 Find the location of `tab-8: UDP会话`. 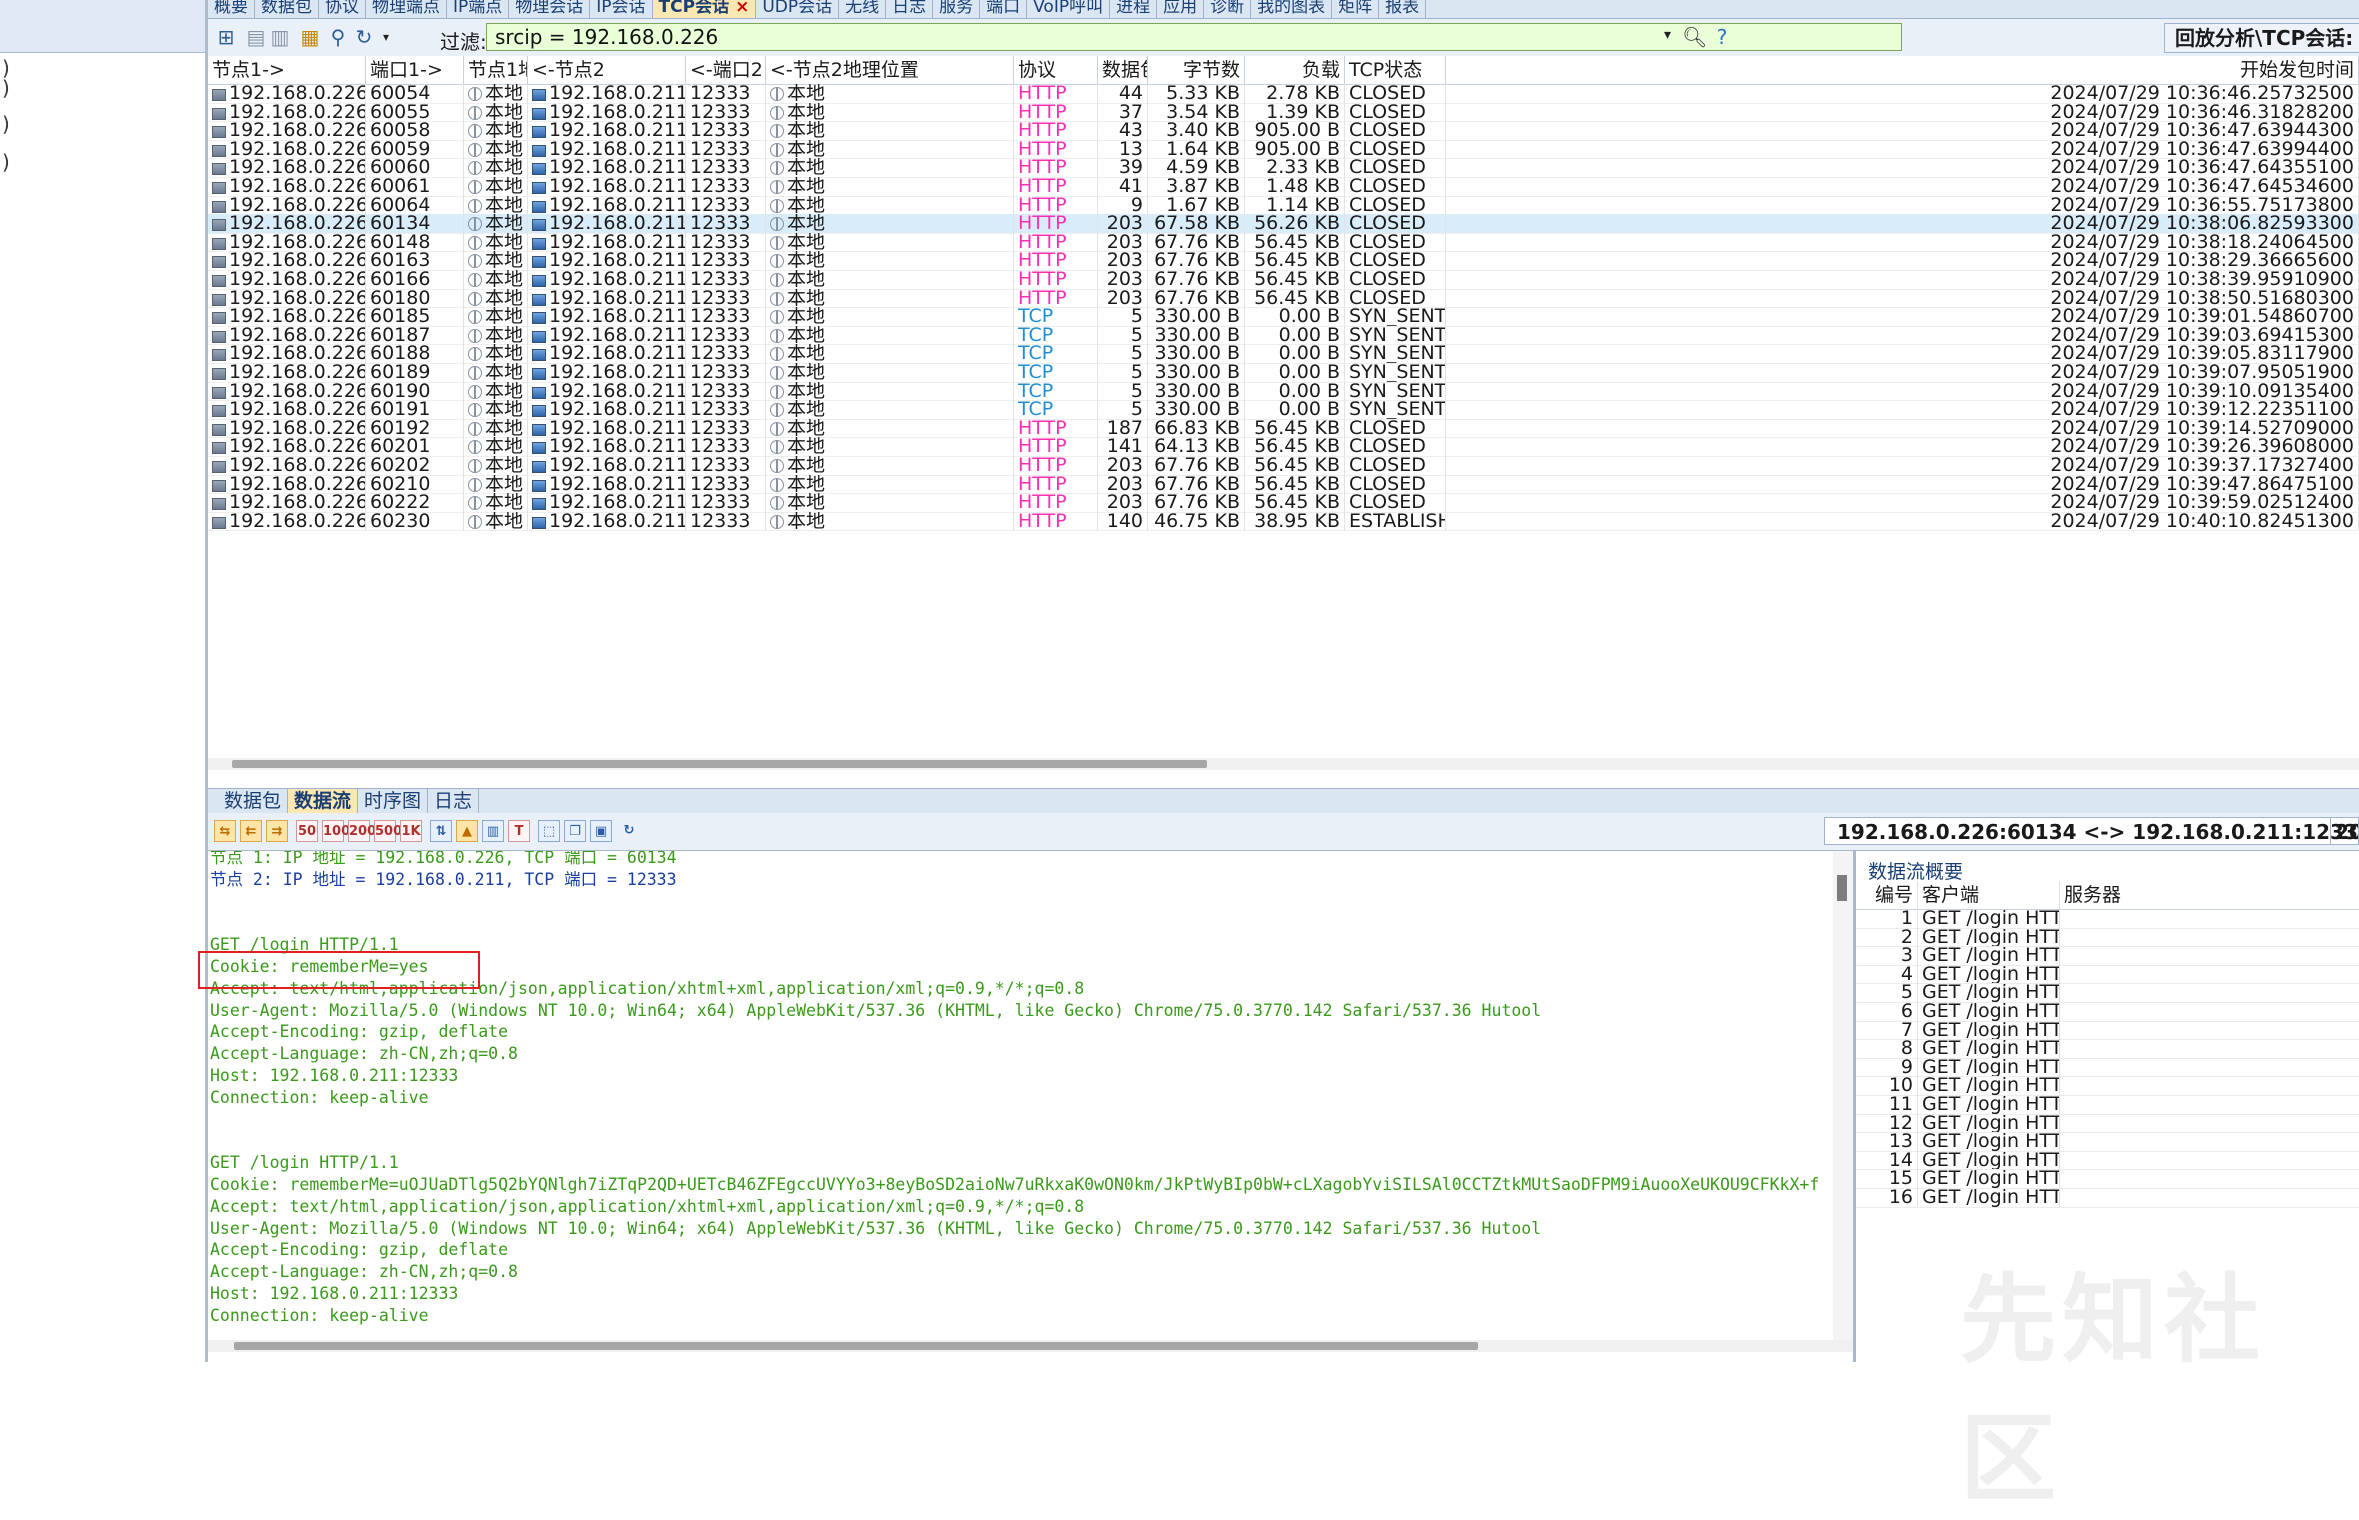

tab-8: UDP会话 is located at coordinates (798, 9).